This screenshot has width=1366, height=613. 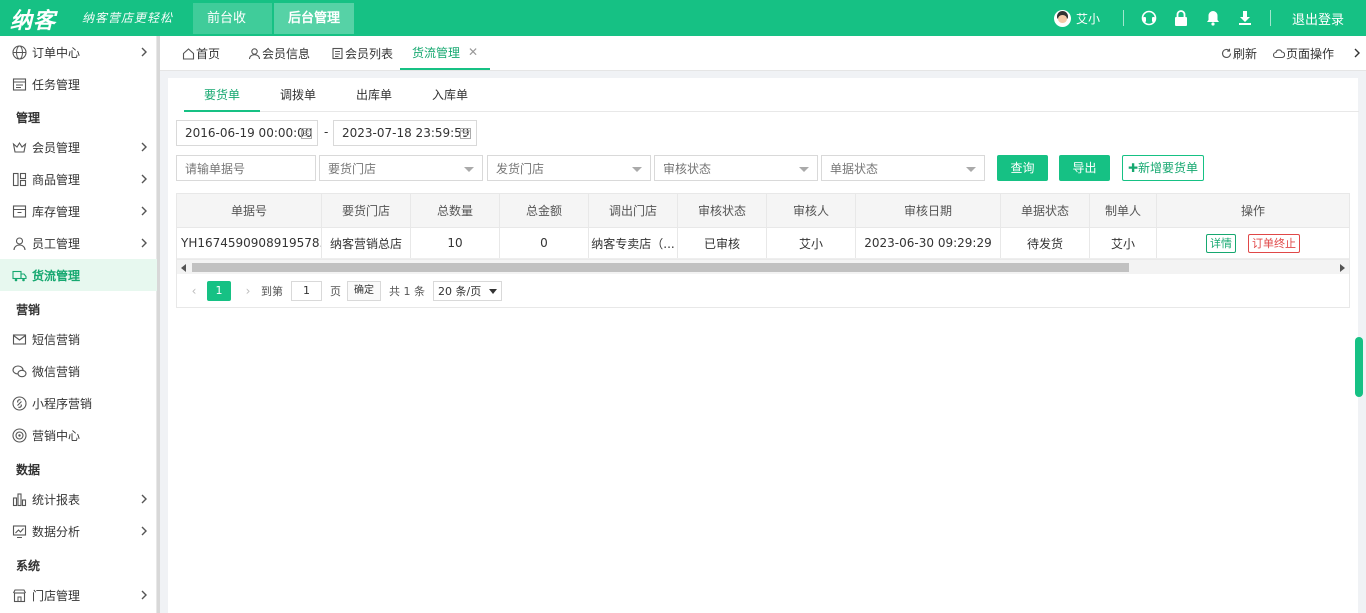 I want to click on page-unit: 页, so click(x=335, y=291).